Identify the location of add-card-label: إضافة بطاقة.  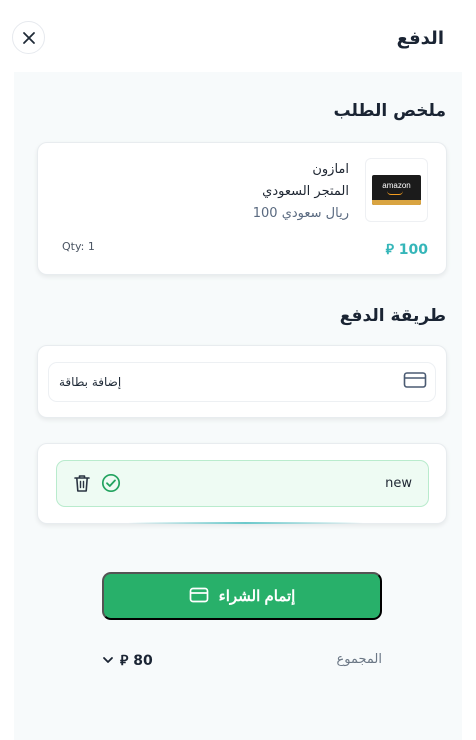
(90, 382).